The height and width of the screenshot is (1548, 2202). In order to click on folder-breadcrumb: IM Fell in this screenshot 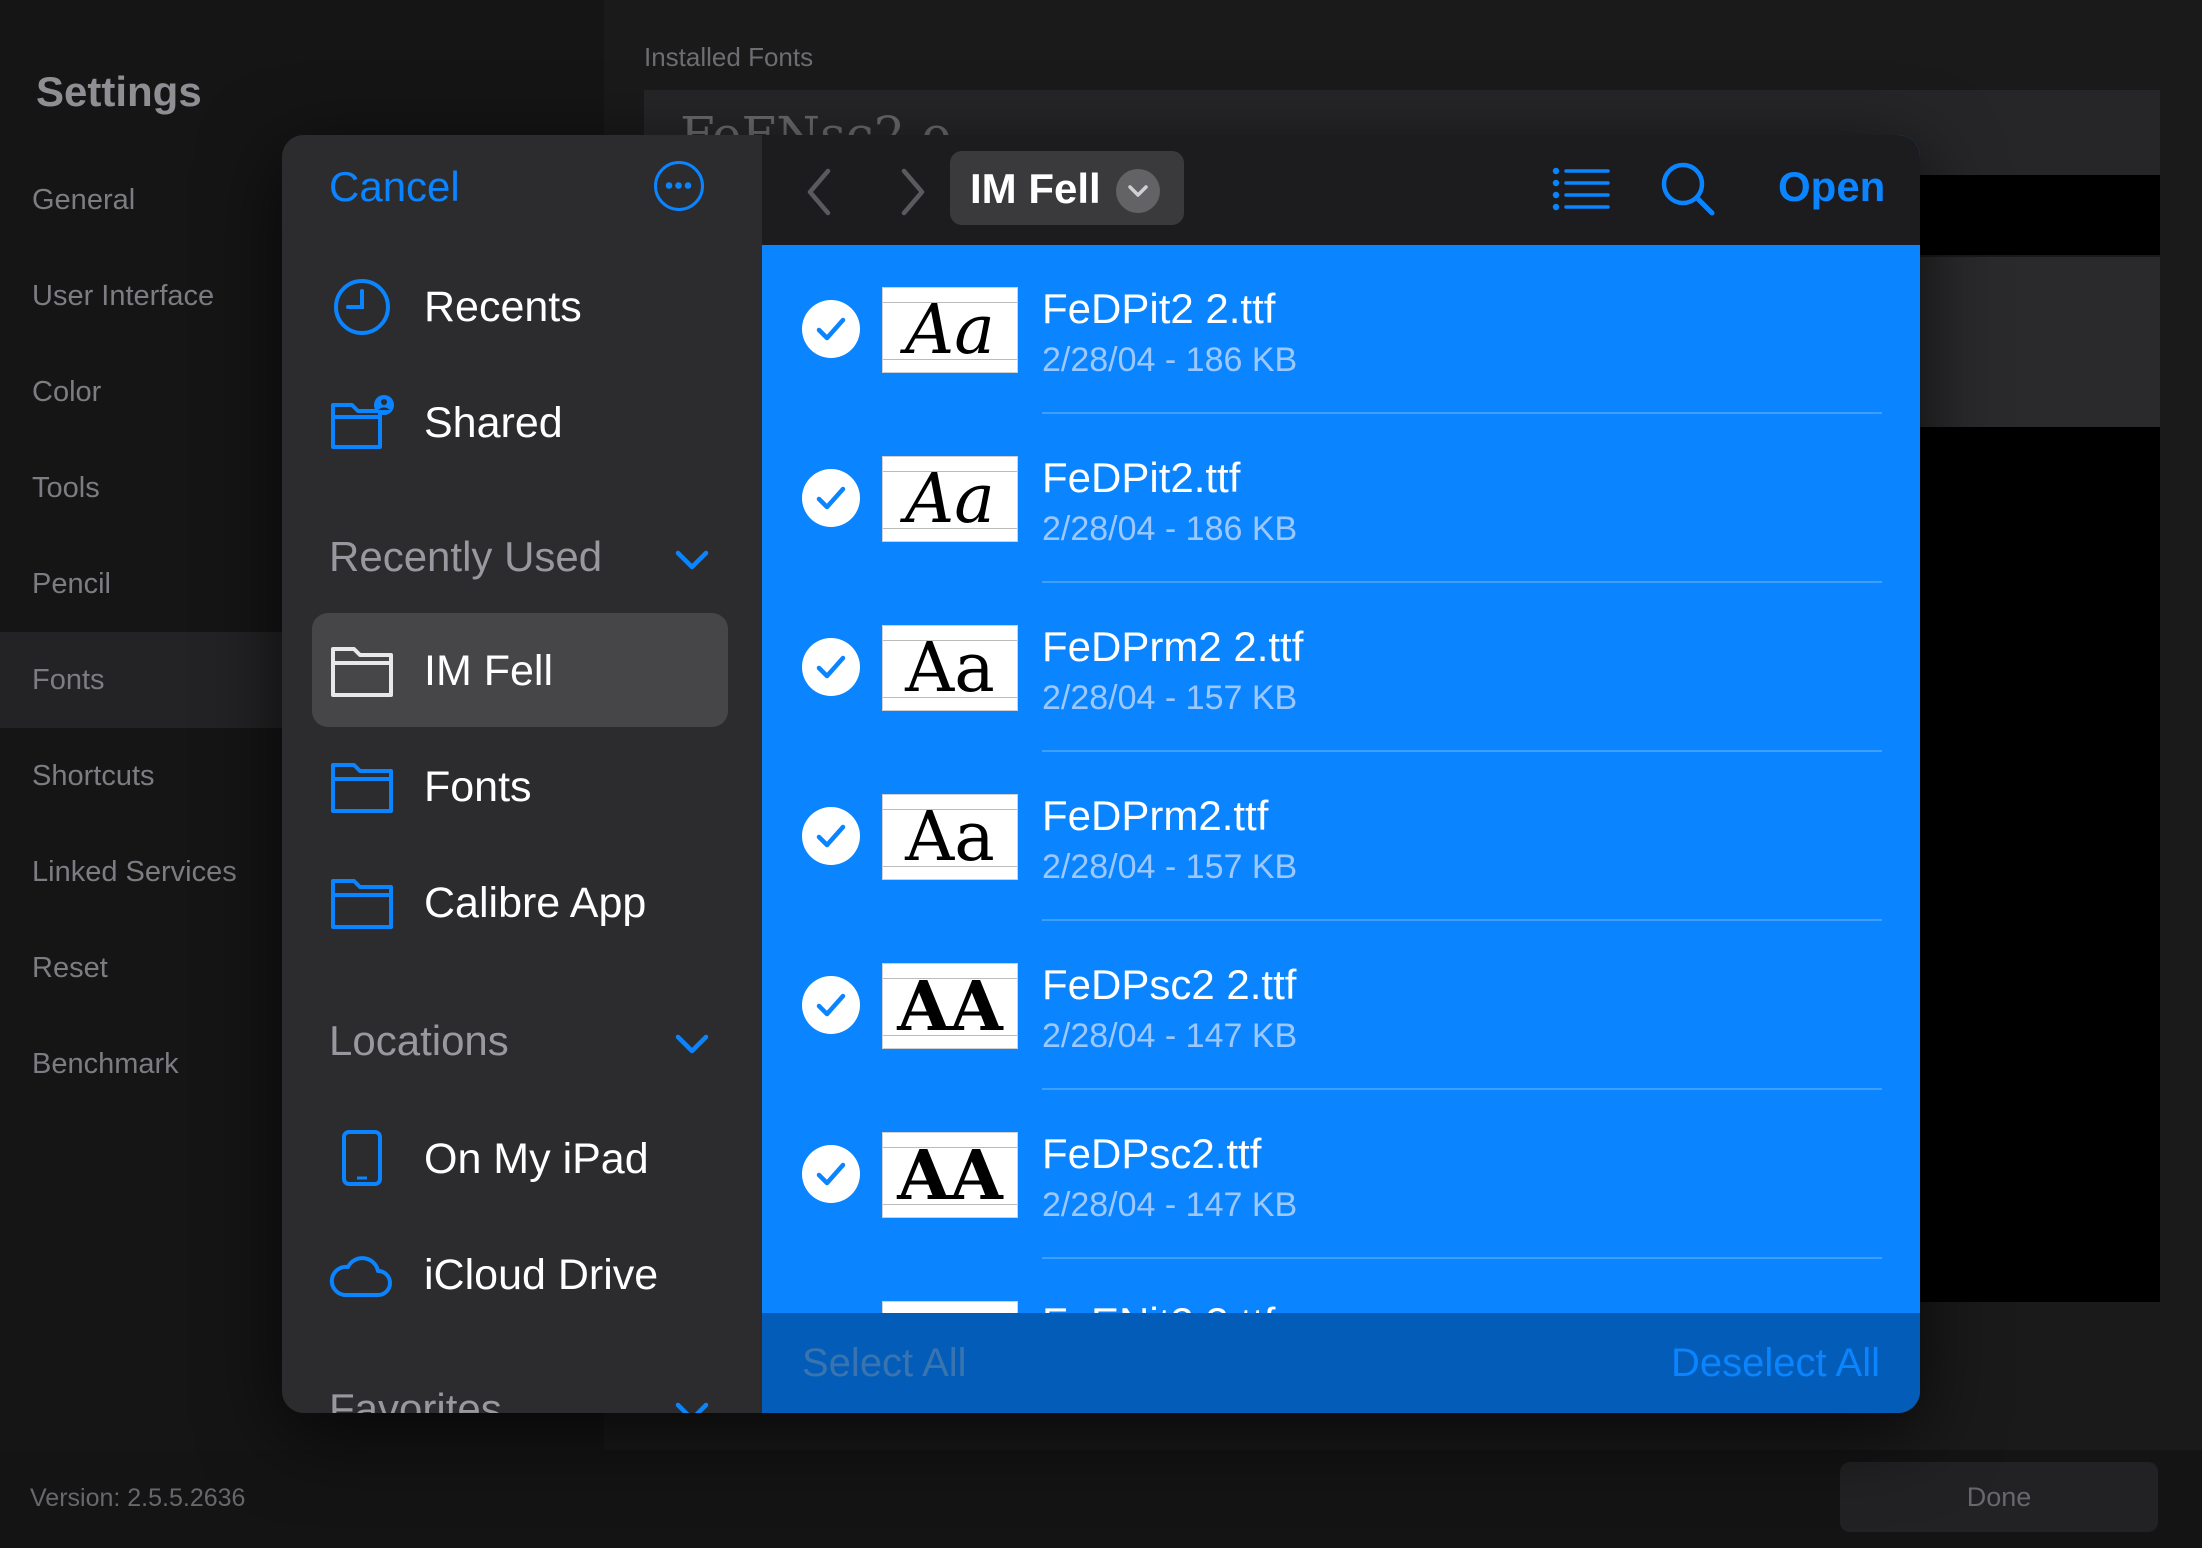, I will do `click(1067, 188)`.